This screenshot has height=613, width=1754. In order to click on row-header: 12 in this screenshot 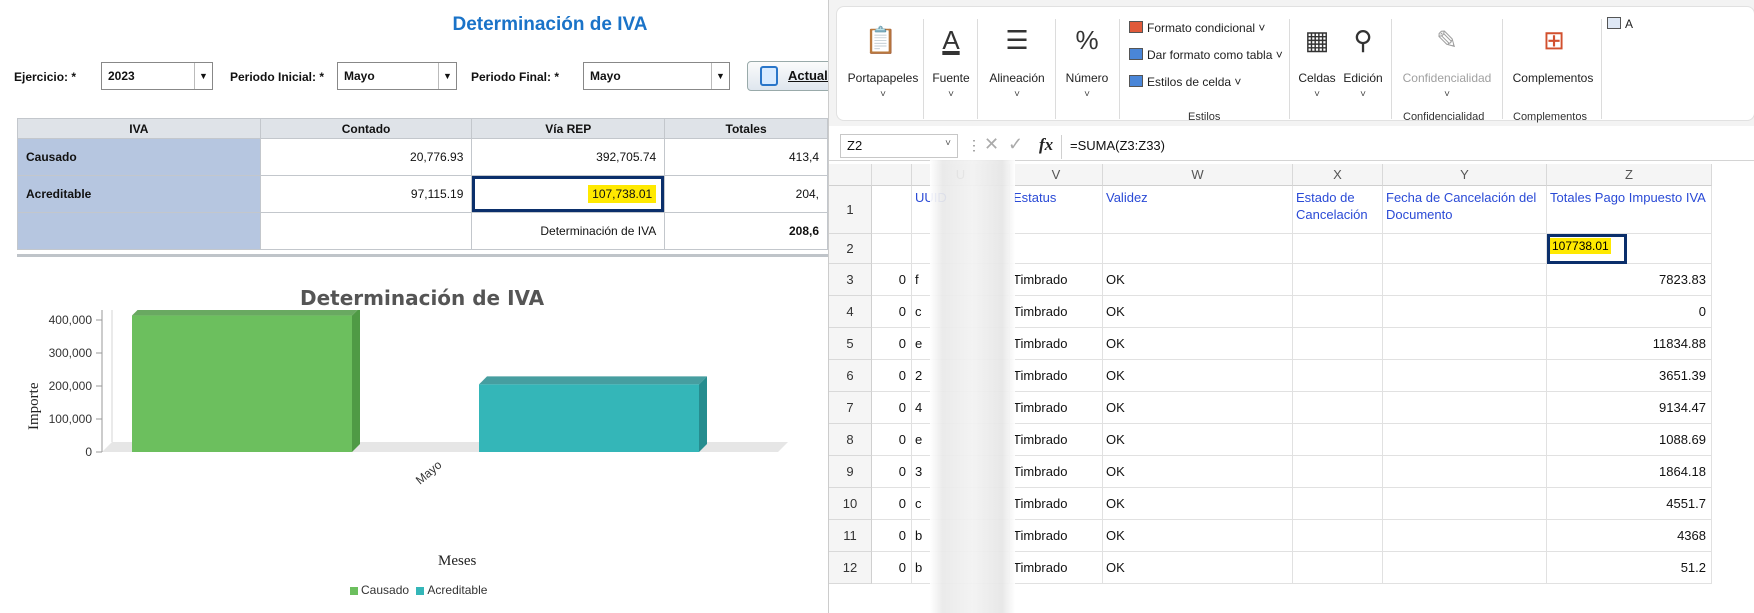, I will do `click(850, 568)`.